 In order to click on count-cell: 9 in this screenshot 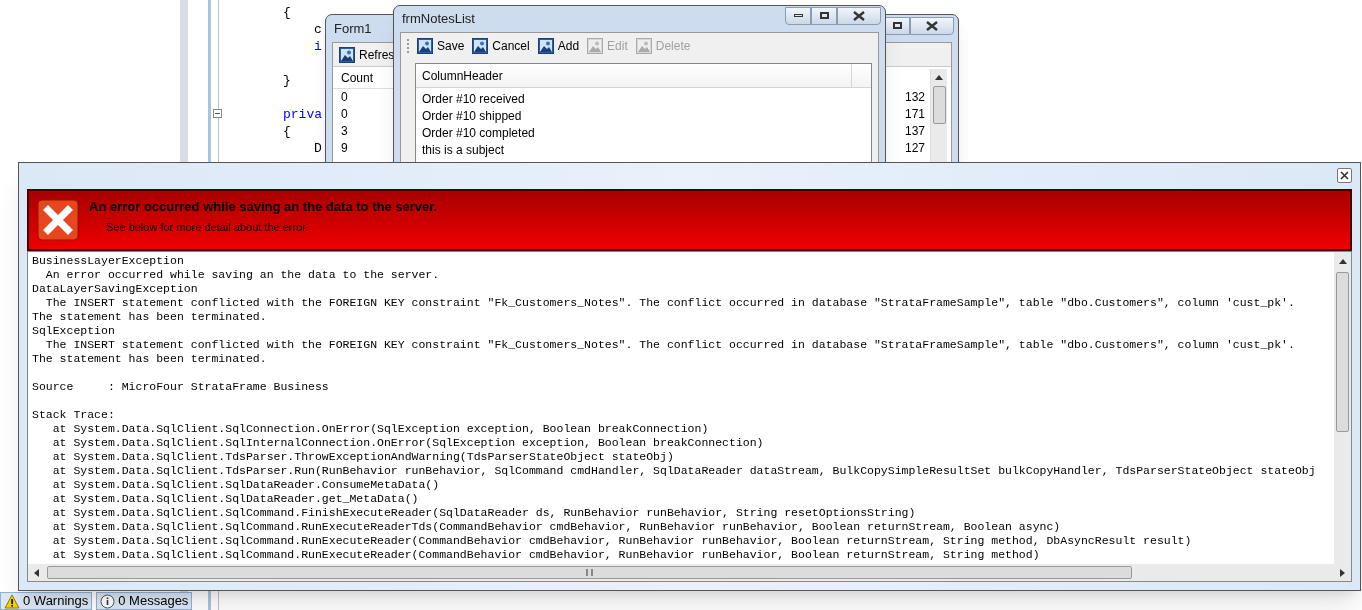, I will do `click(344, 148)`.